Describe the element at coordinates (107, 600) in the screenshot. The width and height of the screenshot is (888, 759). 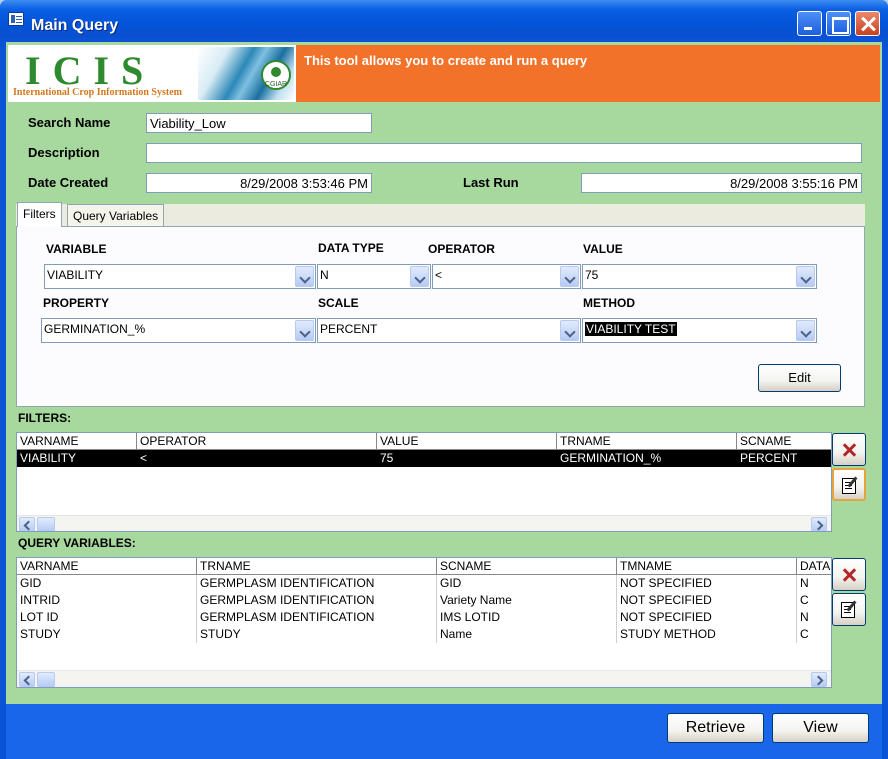
I see `cell-varname: INTRID` at that location.